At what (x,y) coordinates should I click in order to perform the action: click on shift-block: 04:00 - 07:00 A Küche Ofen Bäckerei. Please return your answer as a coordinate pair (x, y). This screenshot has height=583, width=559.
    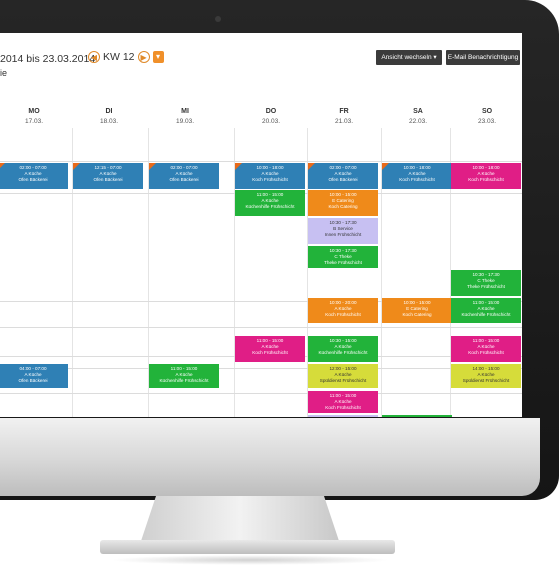
    Looking at the image, I should click on (34, 376).